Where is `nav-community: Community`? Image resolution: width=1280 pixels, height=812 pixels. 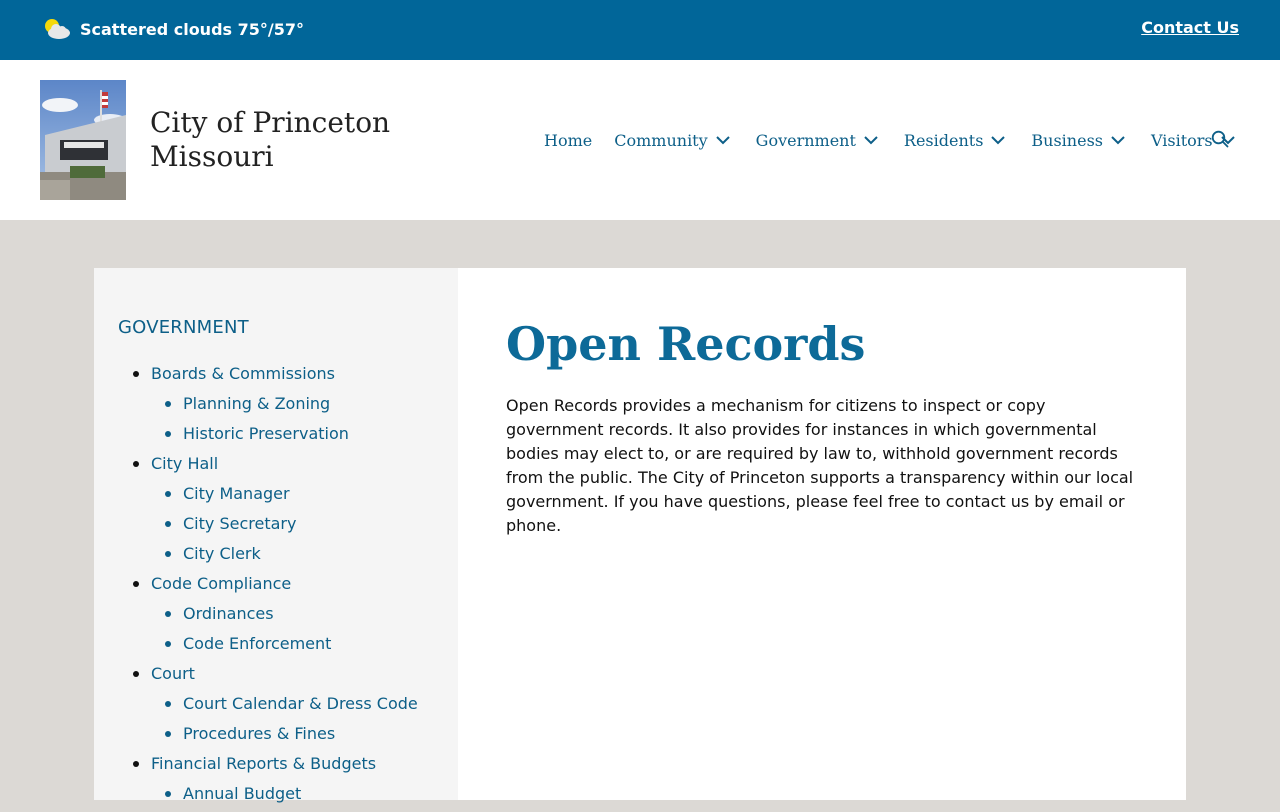 nav-community: Community is located at coordinates (672, 140).